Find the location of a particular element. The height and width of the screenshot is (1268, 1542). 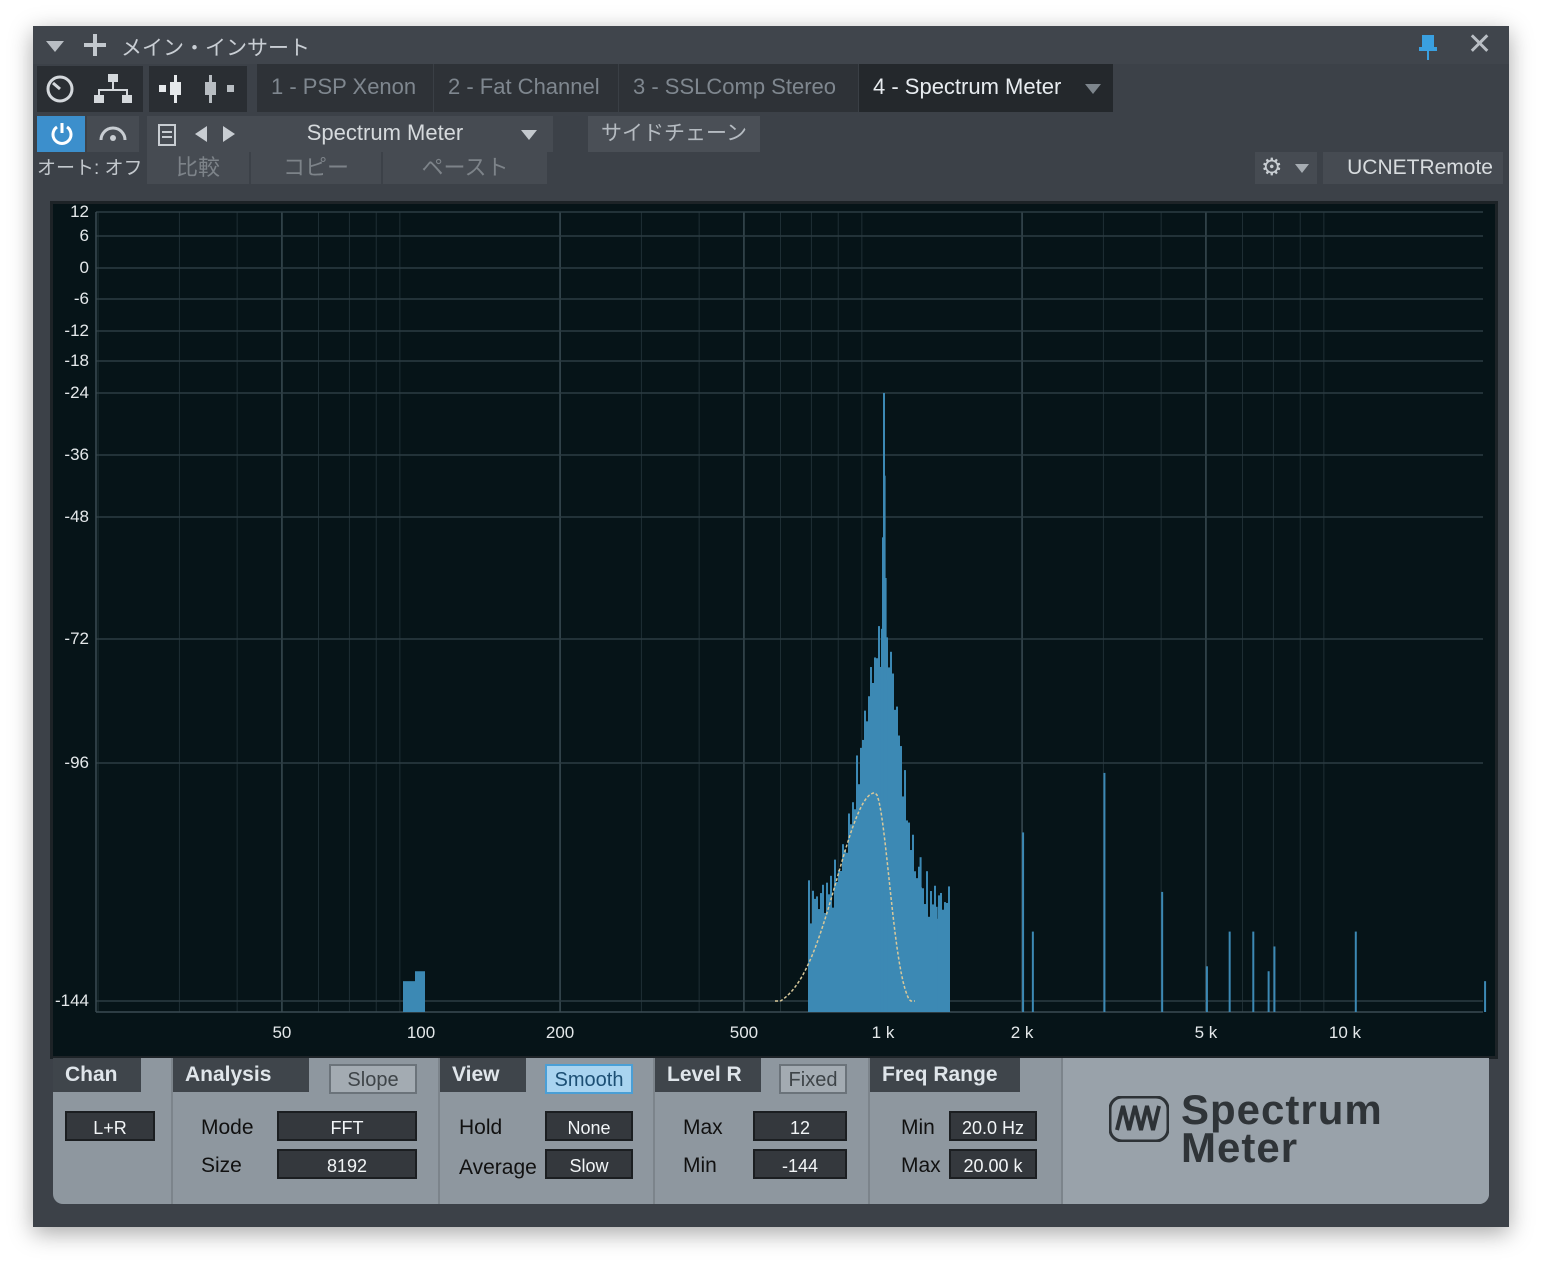

gauge-icon is located at coordinates (60, 89).